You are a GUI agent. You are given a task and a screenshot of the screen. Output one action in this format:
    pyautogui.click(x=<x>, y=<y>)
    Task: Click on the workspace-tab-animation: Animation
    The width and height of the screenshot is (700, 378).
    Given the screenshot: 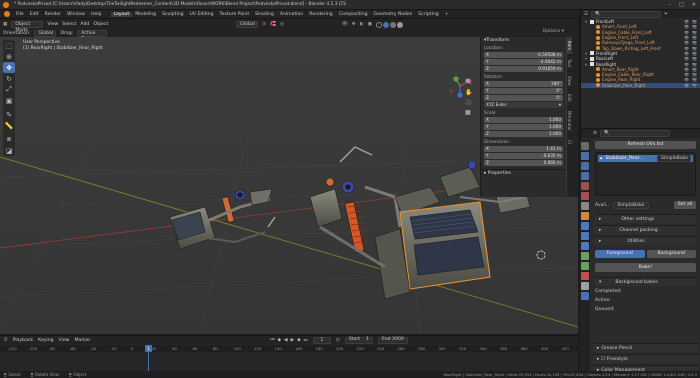 What is the action you would take?
    pyautogui.click(x=291, y=14)
    